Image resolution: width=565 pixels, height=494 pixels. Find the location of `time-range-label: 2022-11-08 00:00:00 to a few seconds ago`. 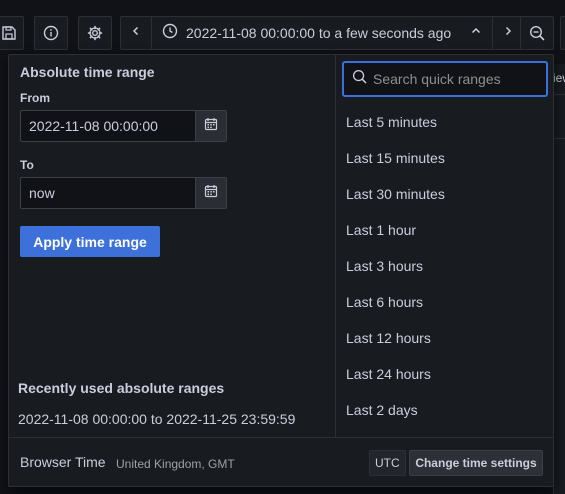

time-range-label: 2022-11-08 00:00:00 to a few seconds ago is located at coordinates (319, 33).